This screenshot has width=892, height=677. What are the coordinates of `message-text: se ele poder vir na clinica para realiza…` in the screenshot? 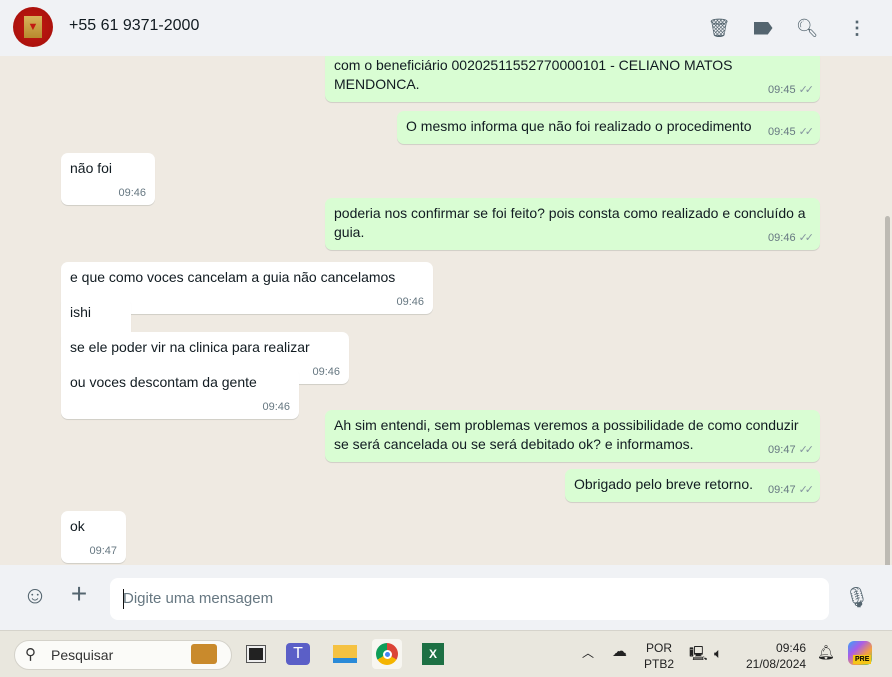 It's located at (190, 347).